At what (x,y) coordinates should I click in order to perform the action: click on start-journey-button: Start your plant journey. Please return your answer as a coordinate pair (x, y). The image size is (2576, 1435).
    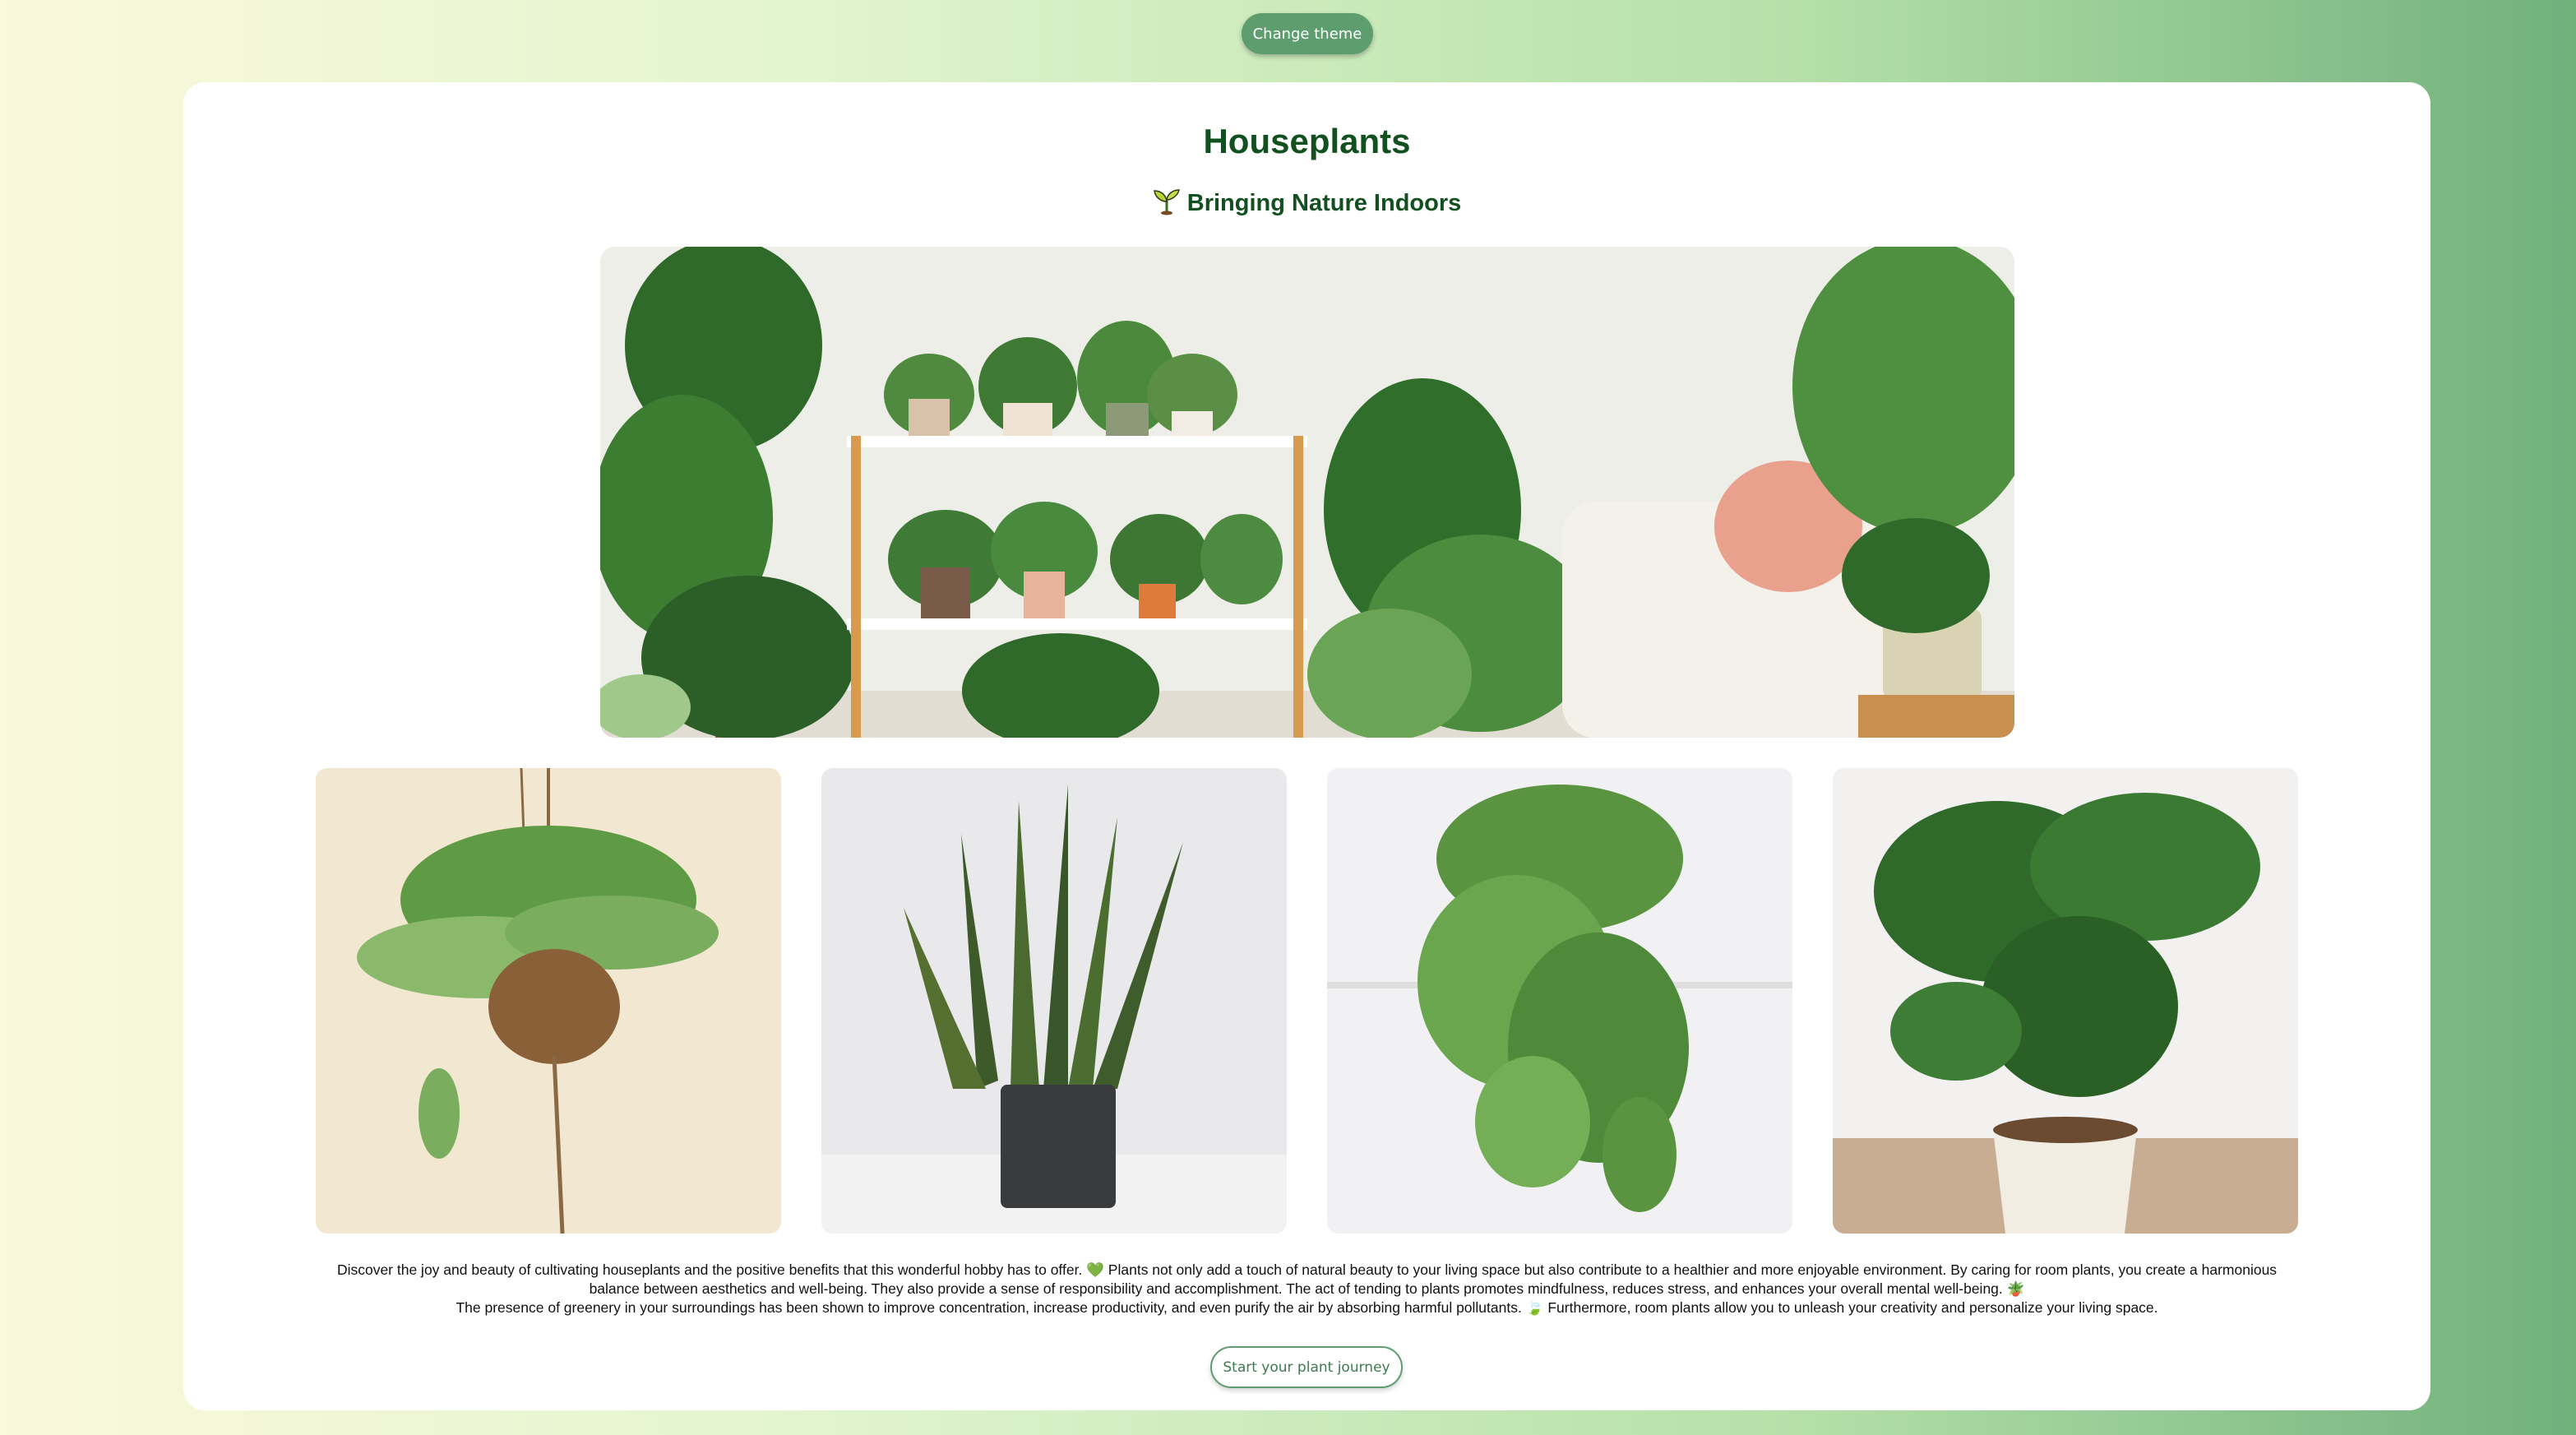
    Looking at the image, I should click on (1306, 1367).